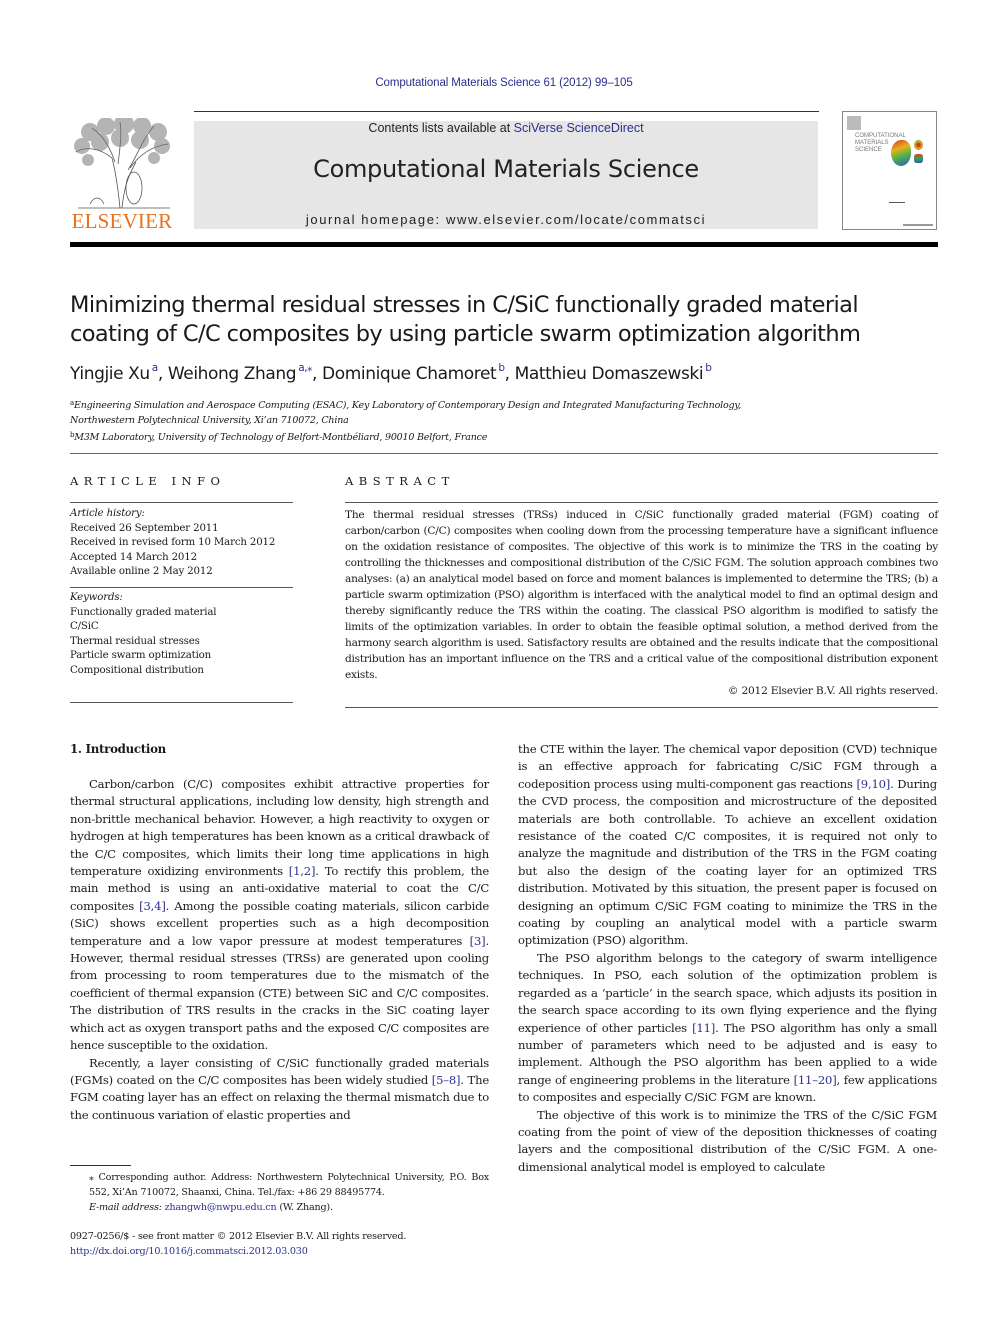  What do you see at coordinates (122, 221) in the screenshot?
I see `elsevier-wordmark: ELSEVIER` at bounding box center [122, 221].